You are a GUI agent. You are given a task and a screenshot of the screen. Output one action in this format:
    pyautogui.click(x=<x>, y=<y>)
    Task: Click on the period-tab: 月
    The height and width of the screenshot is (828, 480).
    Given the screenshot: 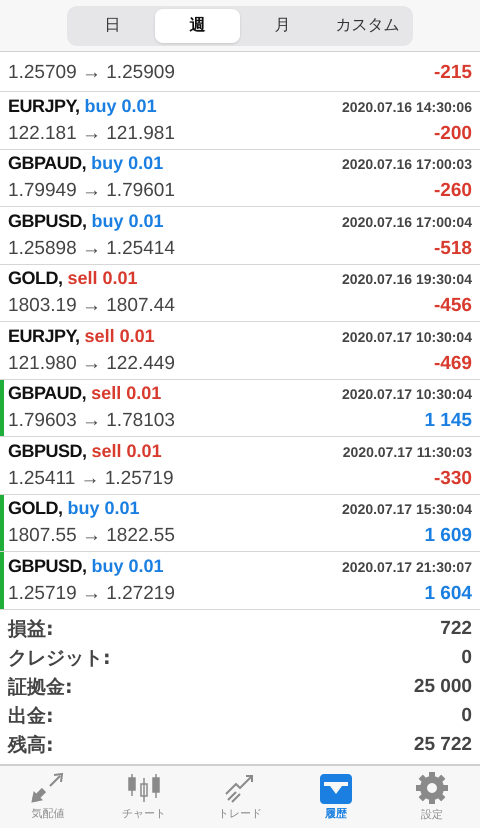 What is the action you would take?
    pyautogui.click(x=282, y=25)
    